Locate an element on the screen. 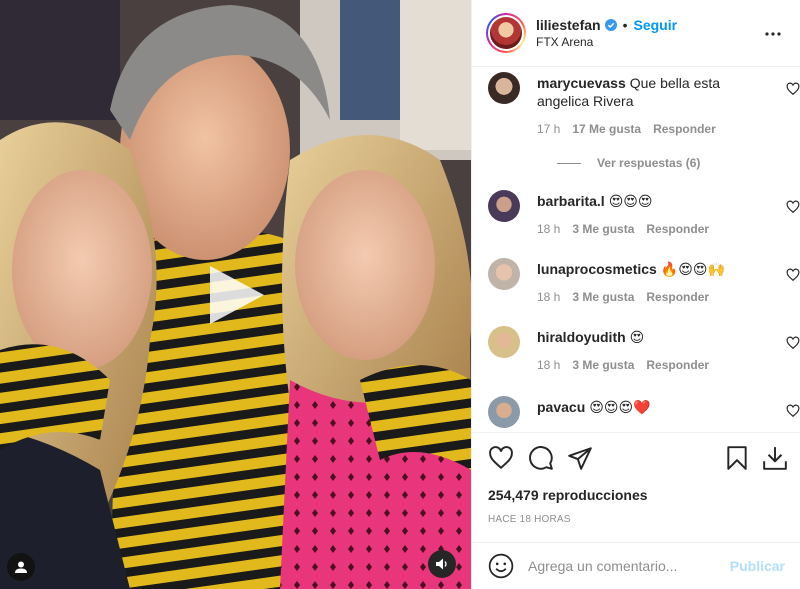 The height and width of the screenshot is (589, 800). commenter-username: marycuevass is located at coordinates (581, 83).